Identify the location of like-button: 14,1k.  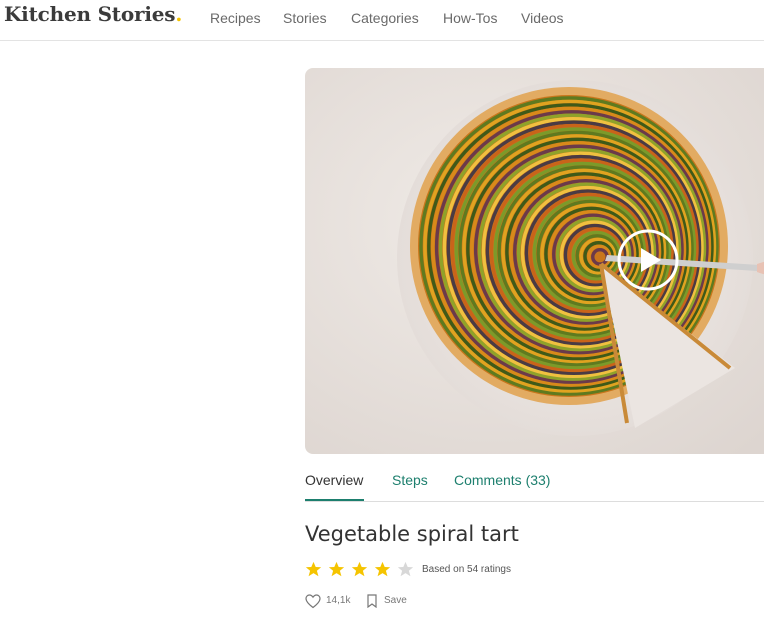
(329, 601).